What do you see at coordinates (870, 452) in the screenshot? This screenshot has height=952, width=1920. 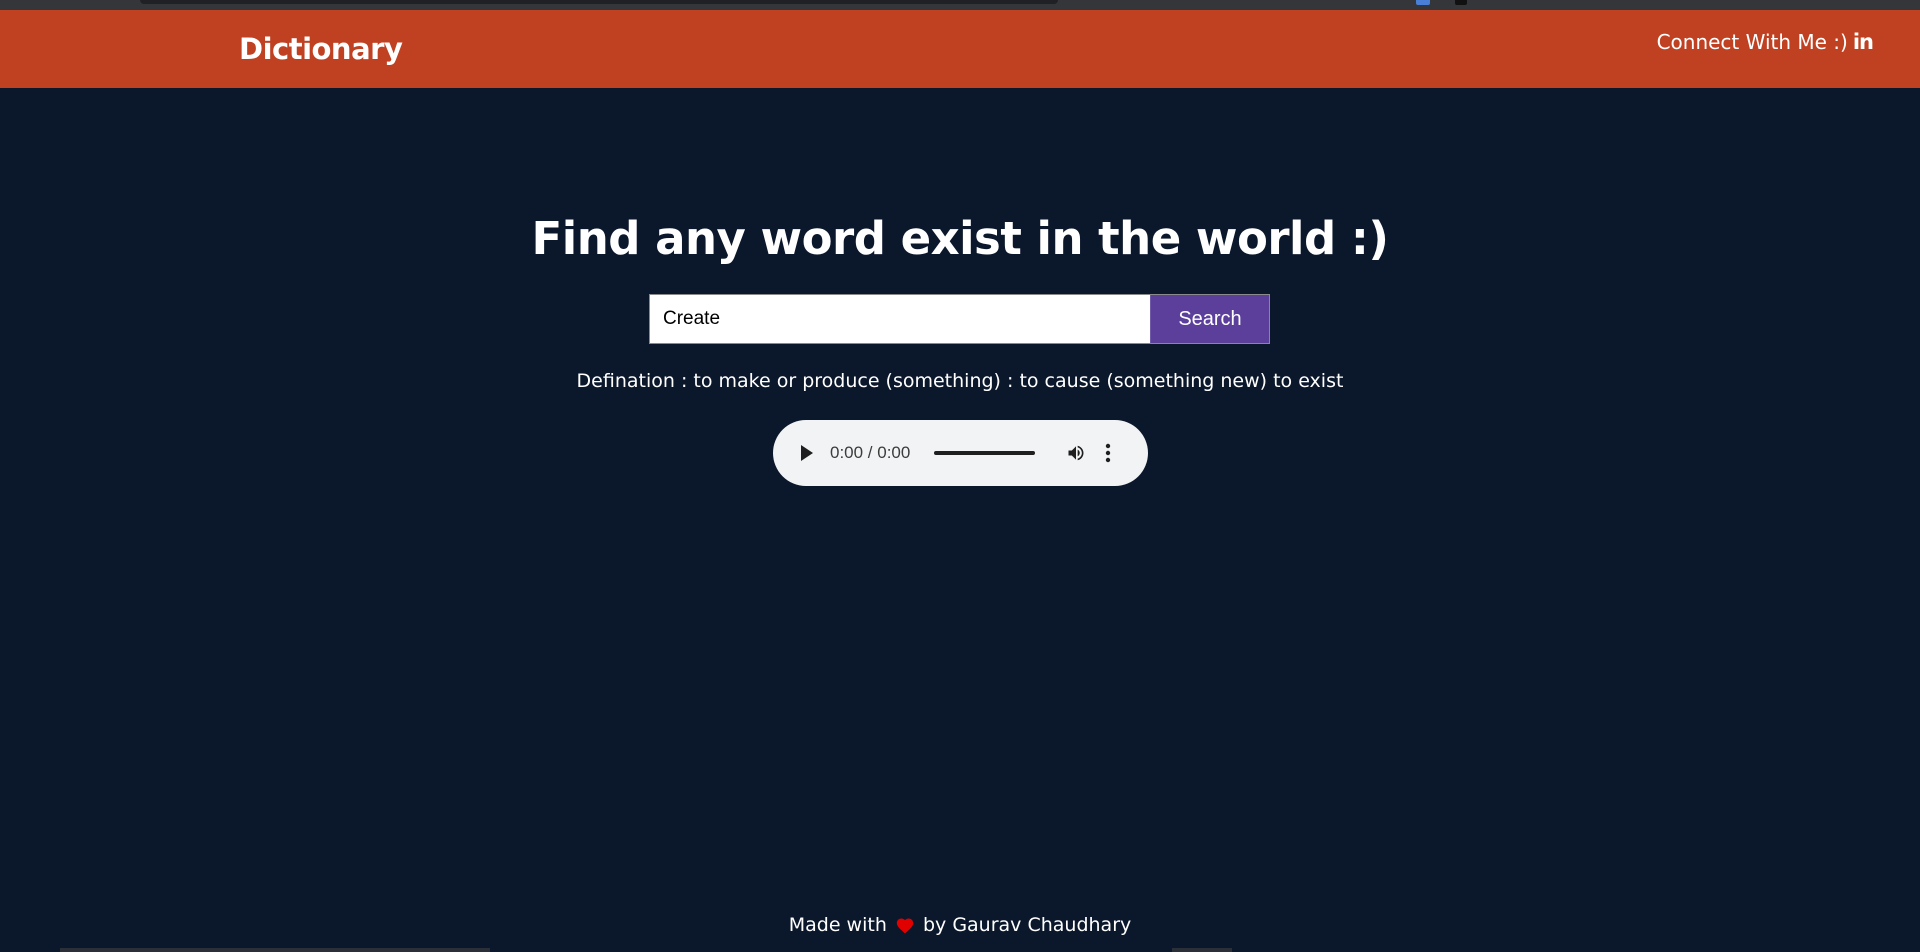 I see `audio-time: 0:00 / 0:00` at bounding box center [870, 452].